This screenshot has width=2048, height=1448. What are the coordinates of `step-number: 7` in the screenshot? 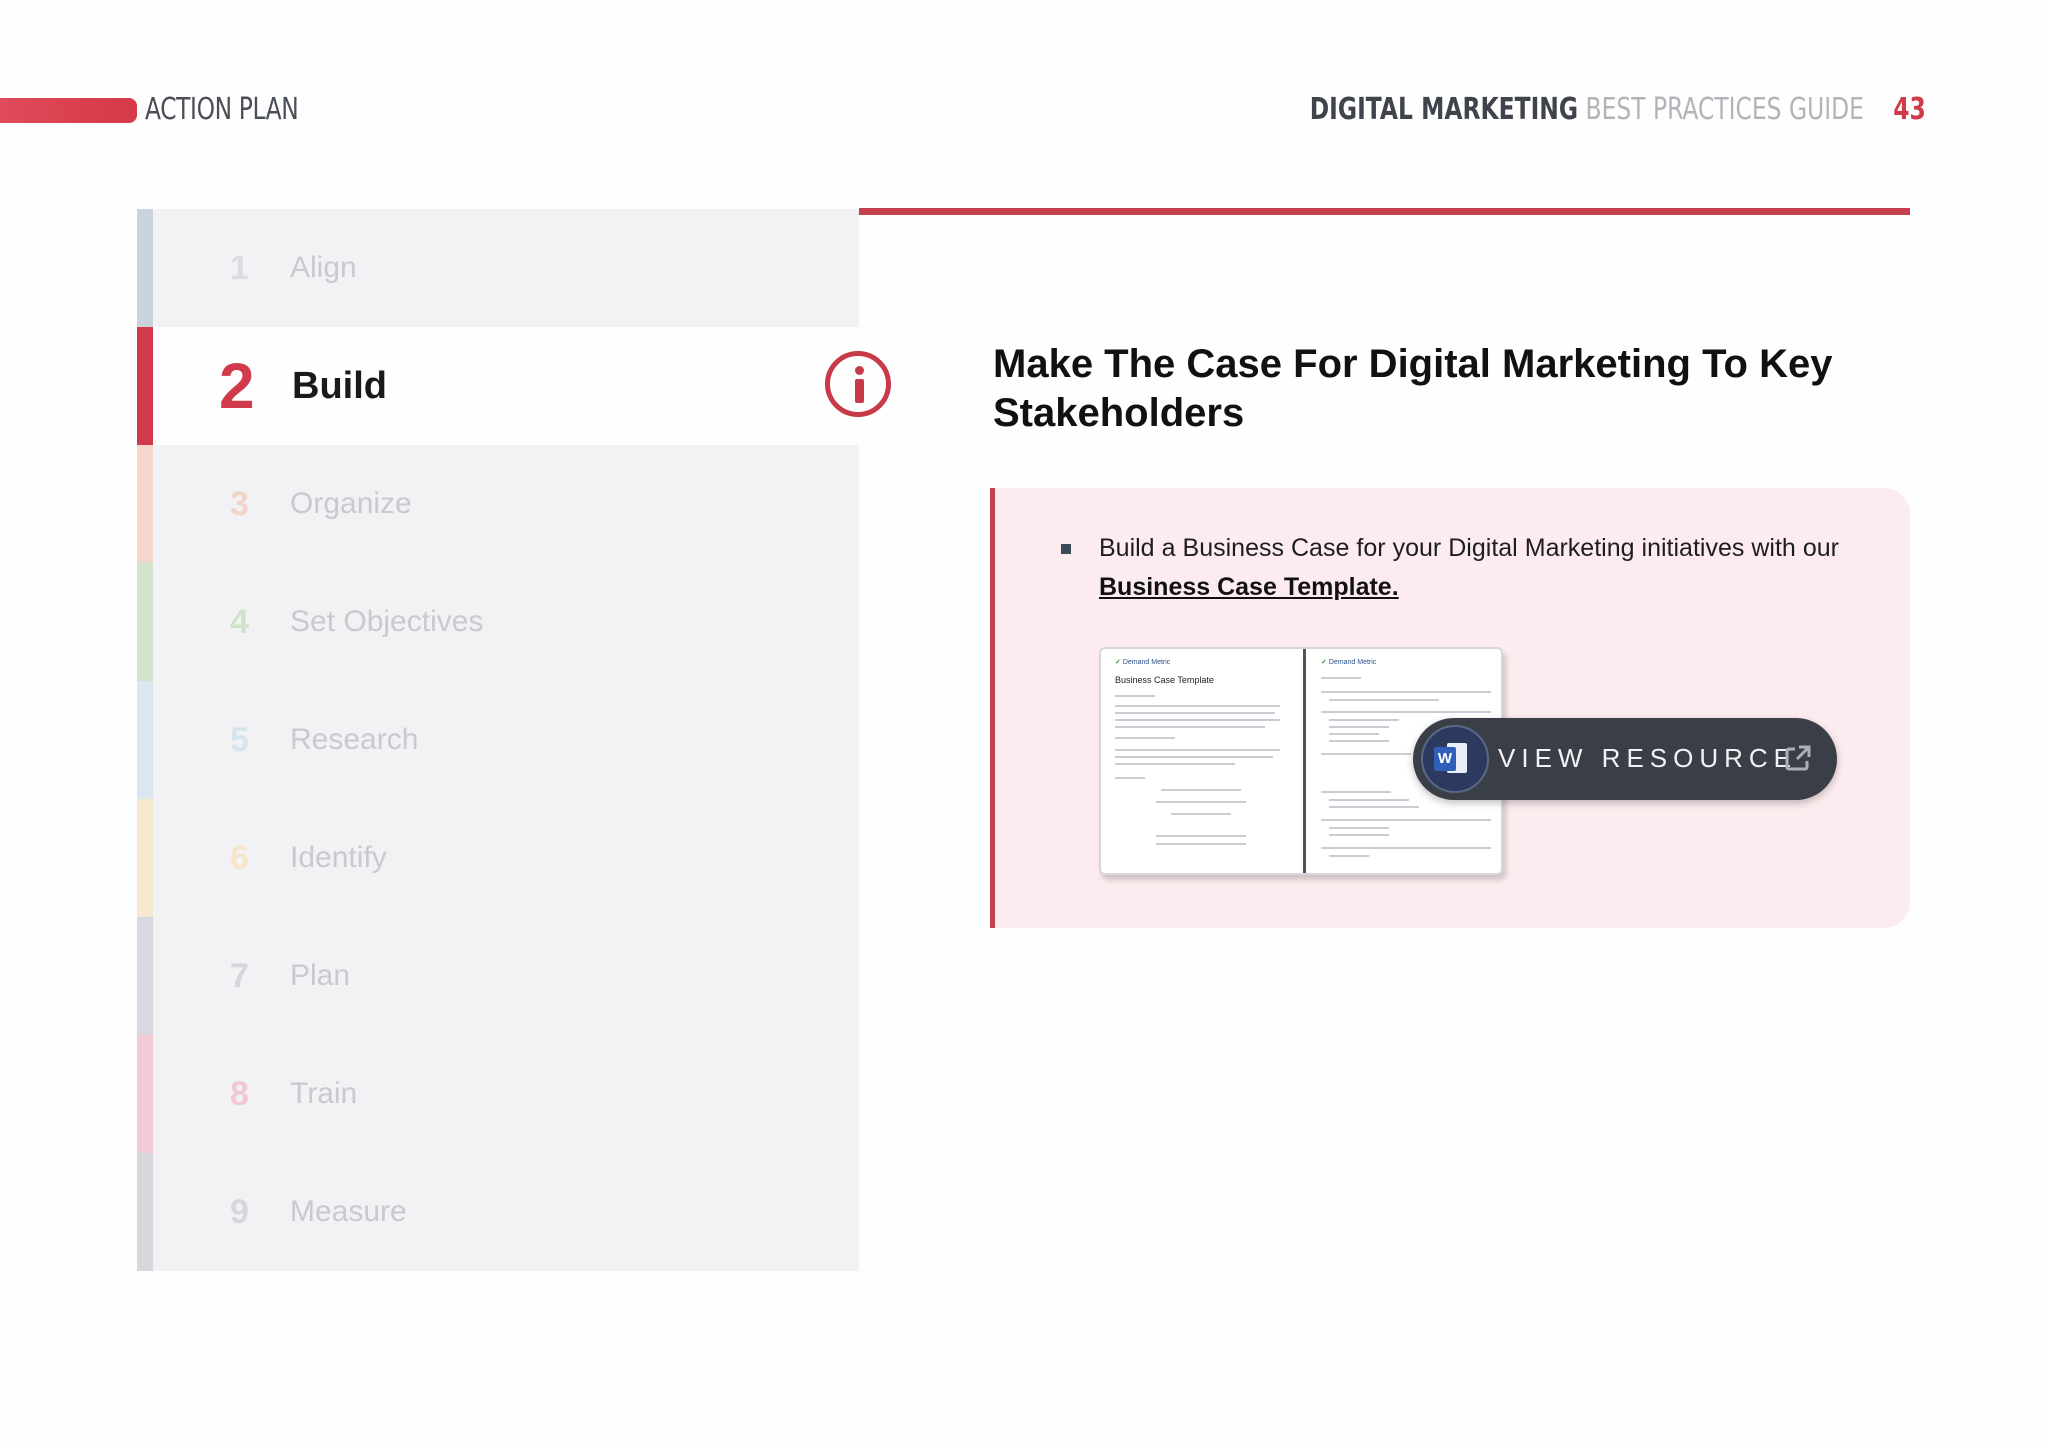 It's located at (239, 975).